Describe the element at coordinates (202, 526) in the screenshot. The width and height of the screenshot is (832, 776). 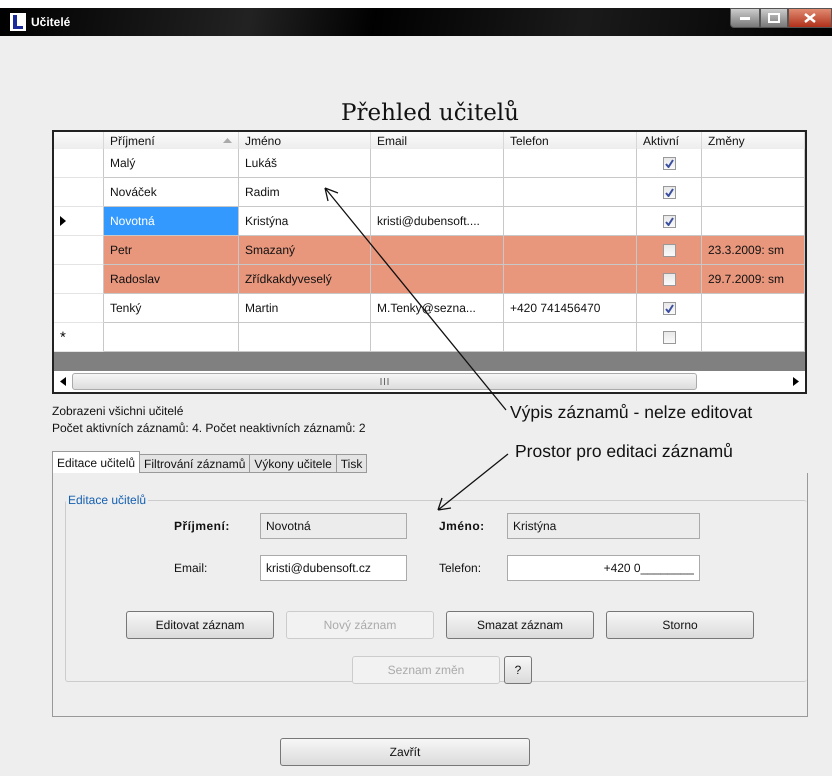
I see `field-label: Příjmení:` at that location.